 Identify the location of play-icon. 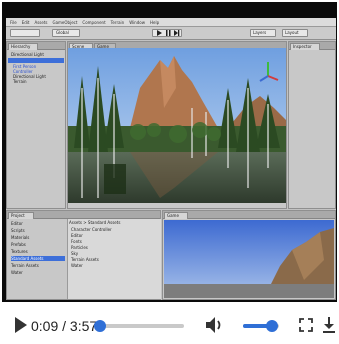
(21, 325).